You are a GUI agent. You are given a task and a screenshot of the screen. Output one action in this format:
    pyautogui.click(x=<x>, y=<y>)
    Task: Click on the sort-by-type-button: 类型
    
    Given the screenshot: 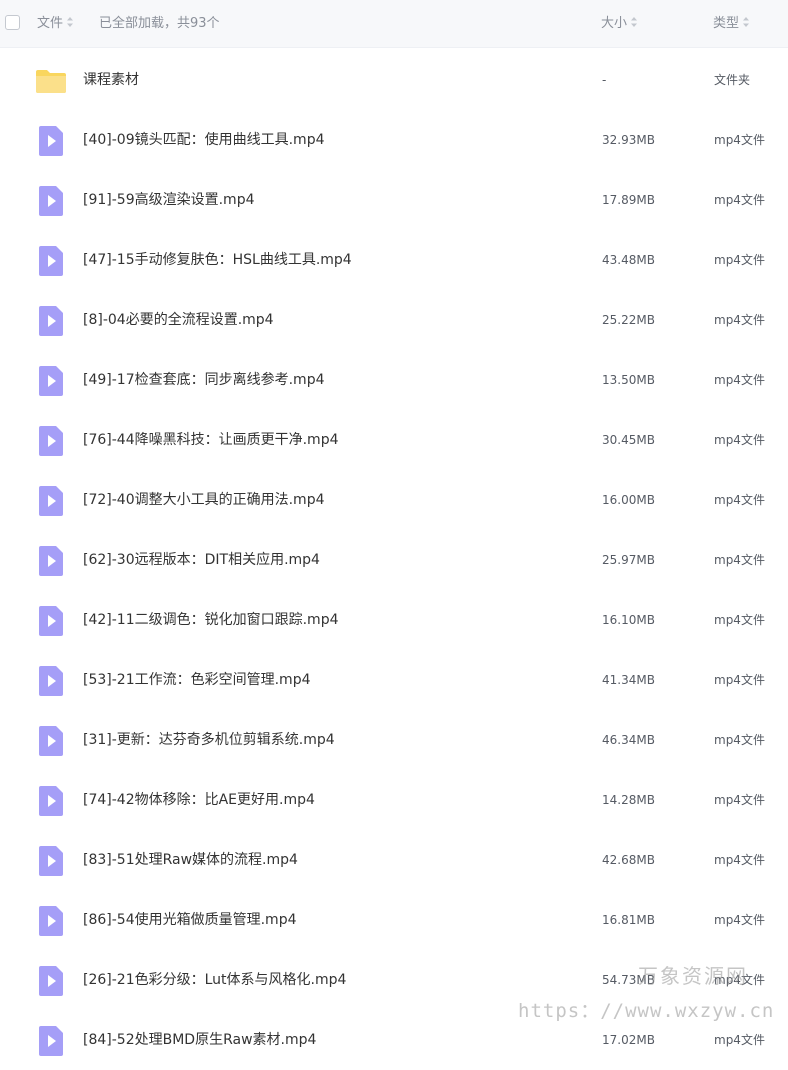 What is the action you would take?
    pyautogui.click(x=731, y=24)
    